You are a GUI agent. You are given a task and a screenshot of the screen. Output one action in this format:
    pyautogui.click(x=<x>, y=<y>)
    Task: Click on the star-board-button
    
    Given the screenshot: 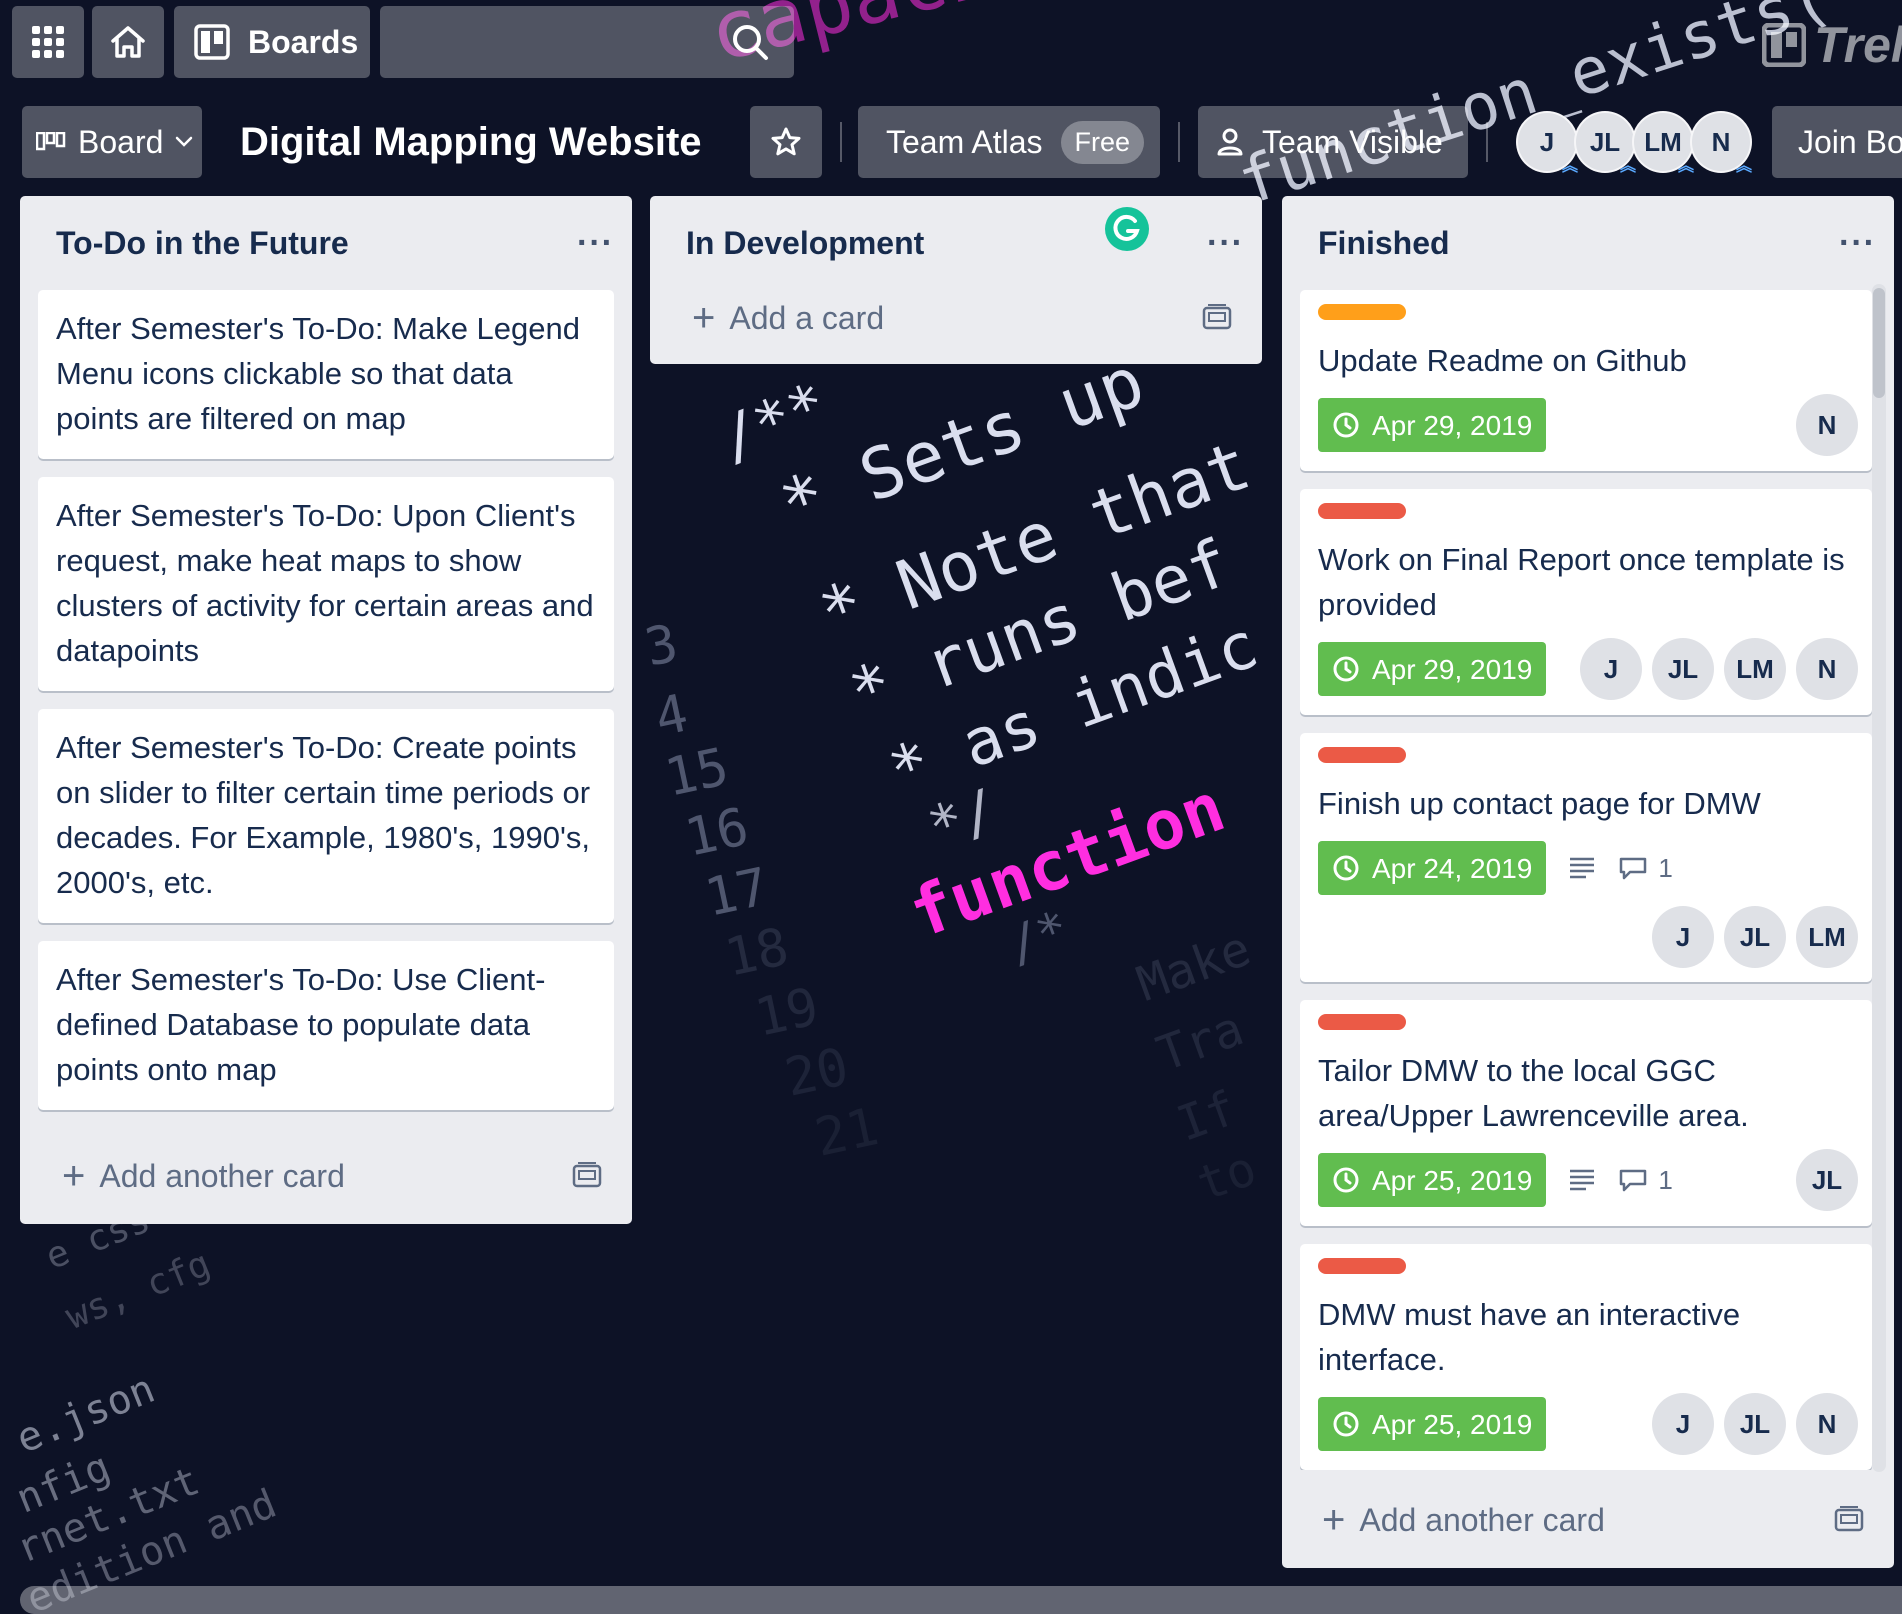 What is the action you would take?
    pyautogui.click(x=786, y=142)
    